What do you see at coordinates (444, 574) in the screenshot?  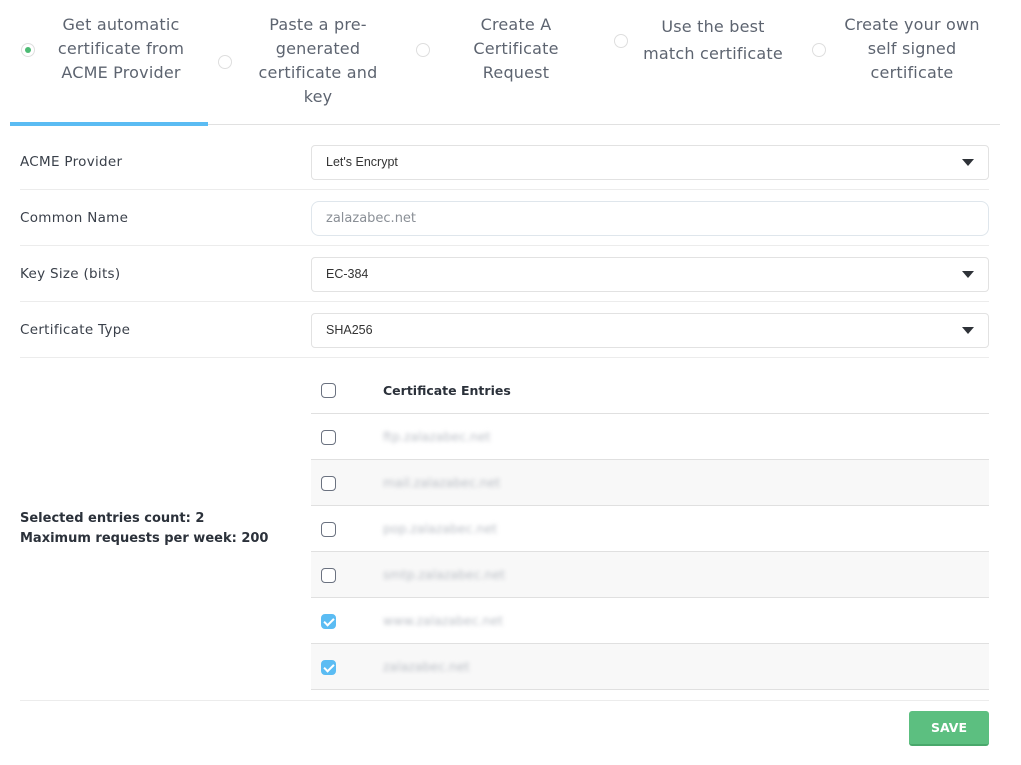 I see `entry-name: smtp.zalazabec.net` at bounding box center [444, 574].